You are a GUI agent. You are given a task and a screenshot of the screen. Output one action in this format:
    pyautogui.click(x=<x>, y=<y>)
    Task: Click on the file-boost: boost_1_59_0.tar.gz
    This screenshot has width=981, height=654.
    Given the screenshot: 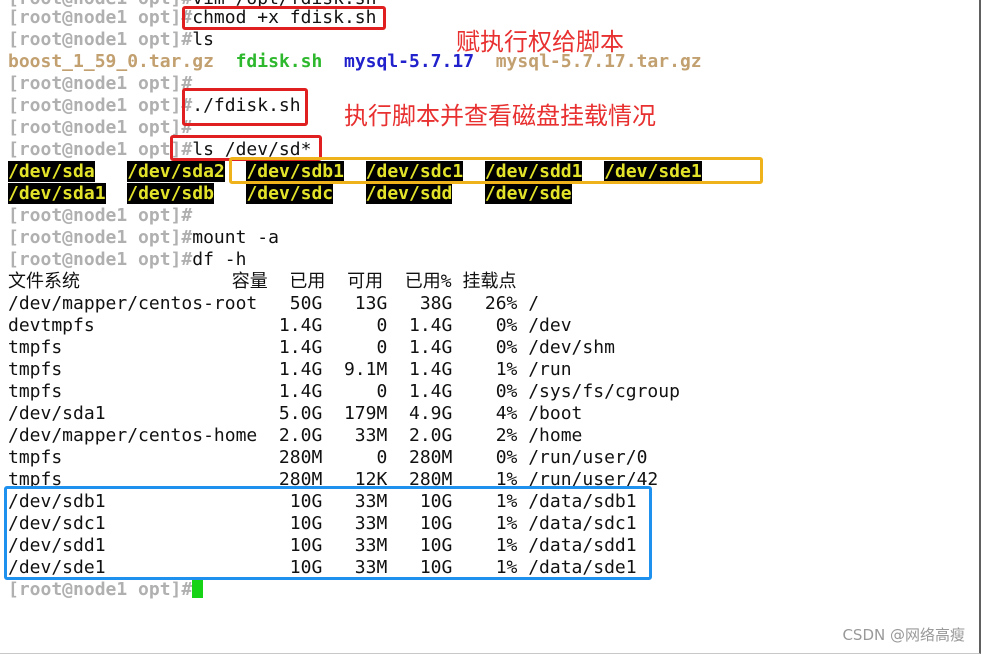 What is the action you would take?
    pyautogui.click(x=111, y=61)
    